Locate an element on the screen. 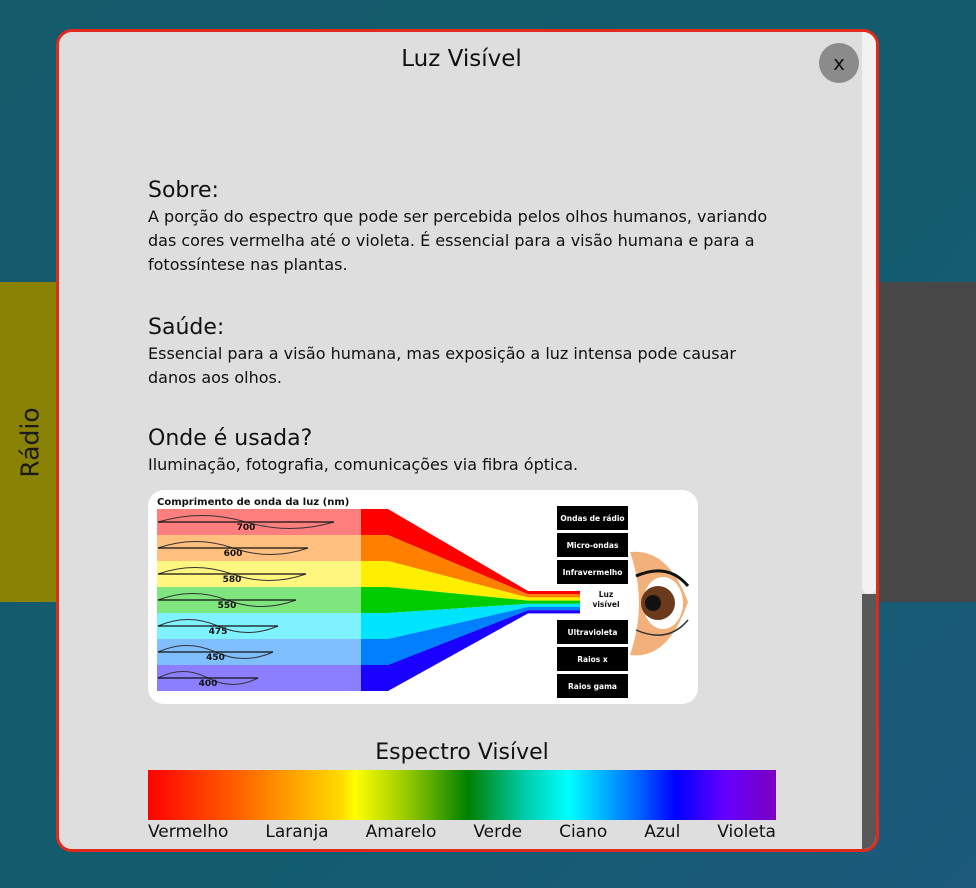 The image size is (976, 888). spectrum-label-cyan: Ciano is located at coordinates (583, 832).